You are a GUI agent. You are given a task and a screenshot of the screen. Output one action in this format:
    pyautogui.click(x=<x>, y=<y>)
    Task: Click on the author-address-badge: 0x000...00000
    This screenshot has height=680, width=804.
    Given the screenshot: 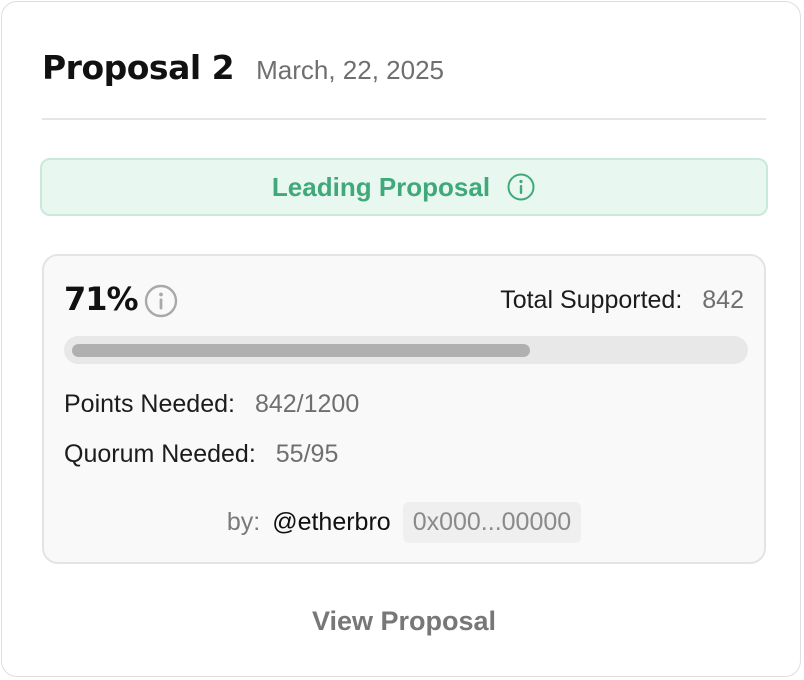 What is the action you would take?
    pyautogui.click(x=492, y=522)
    